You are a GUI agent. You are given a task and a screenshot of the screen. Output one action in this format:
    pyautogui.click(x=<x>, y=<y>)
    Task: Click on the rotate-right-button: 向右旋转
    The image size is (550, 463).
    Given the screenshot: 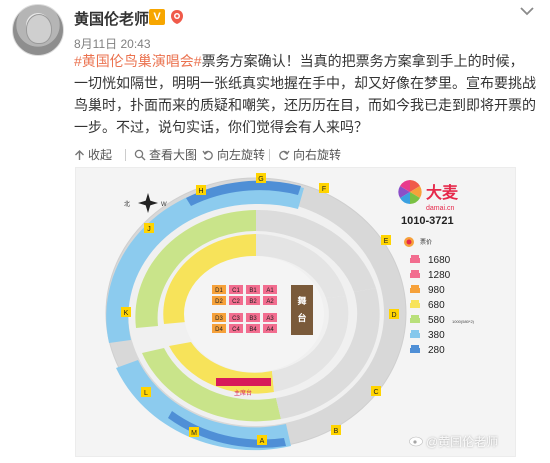 What is the action you would take?
    pyautogui.click(x=309, y=155)
    